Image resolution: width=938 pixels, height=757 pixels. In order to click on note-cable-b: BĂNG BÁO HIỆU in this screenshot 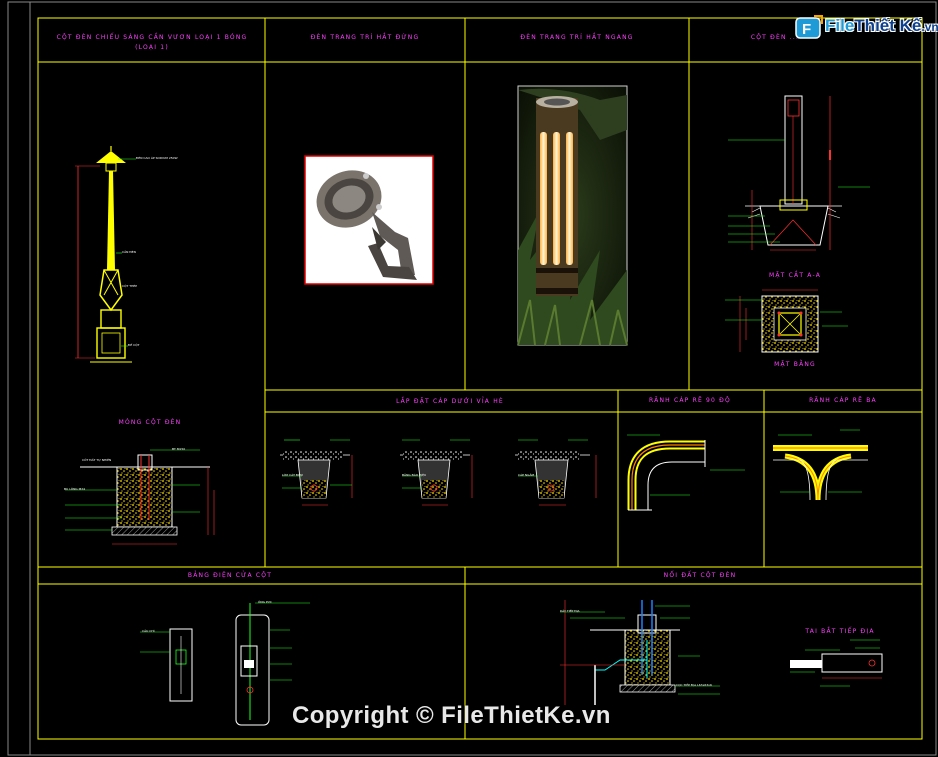, I will do `click(414, 475)`.